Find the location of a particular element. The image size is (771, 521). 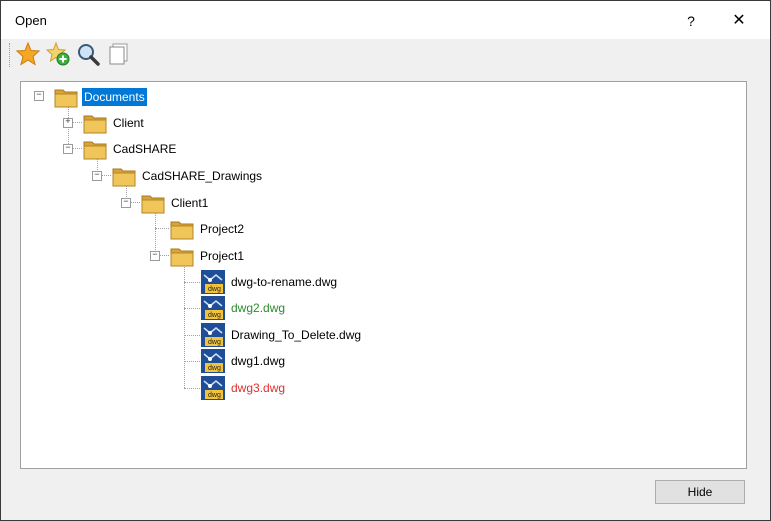

search-button is located at coordinates (88, 54).